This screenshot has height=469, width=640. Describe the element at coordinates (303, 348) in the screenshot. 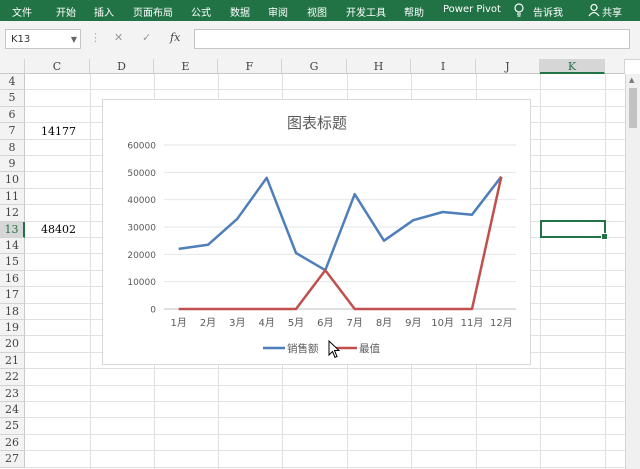

I see `legend-label-1: 销售额` at that location.